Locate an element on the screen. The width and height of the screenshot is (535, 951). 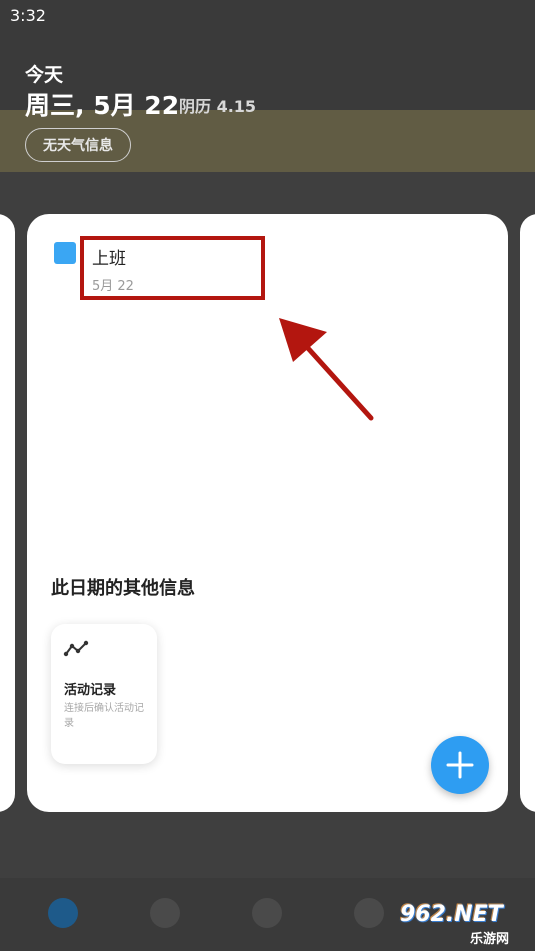
activity-chart-icon is located at coordinates (76, 648).